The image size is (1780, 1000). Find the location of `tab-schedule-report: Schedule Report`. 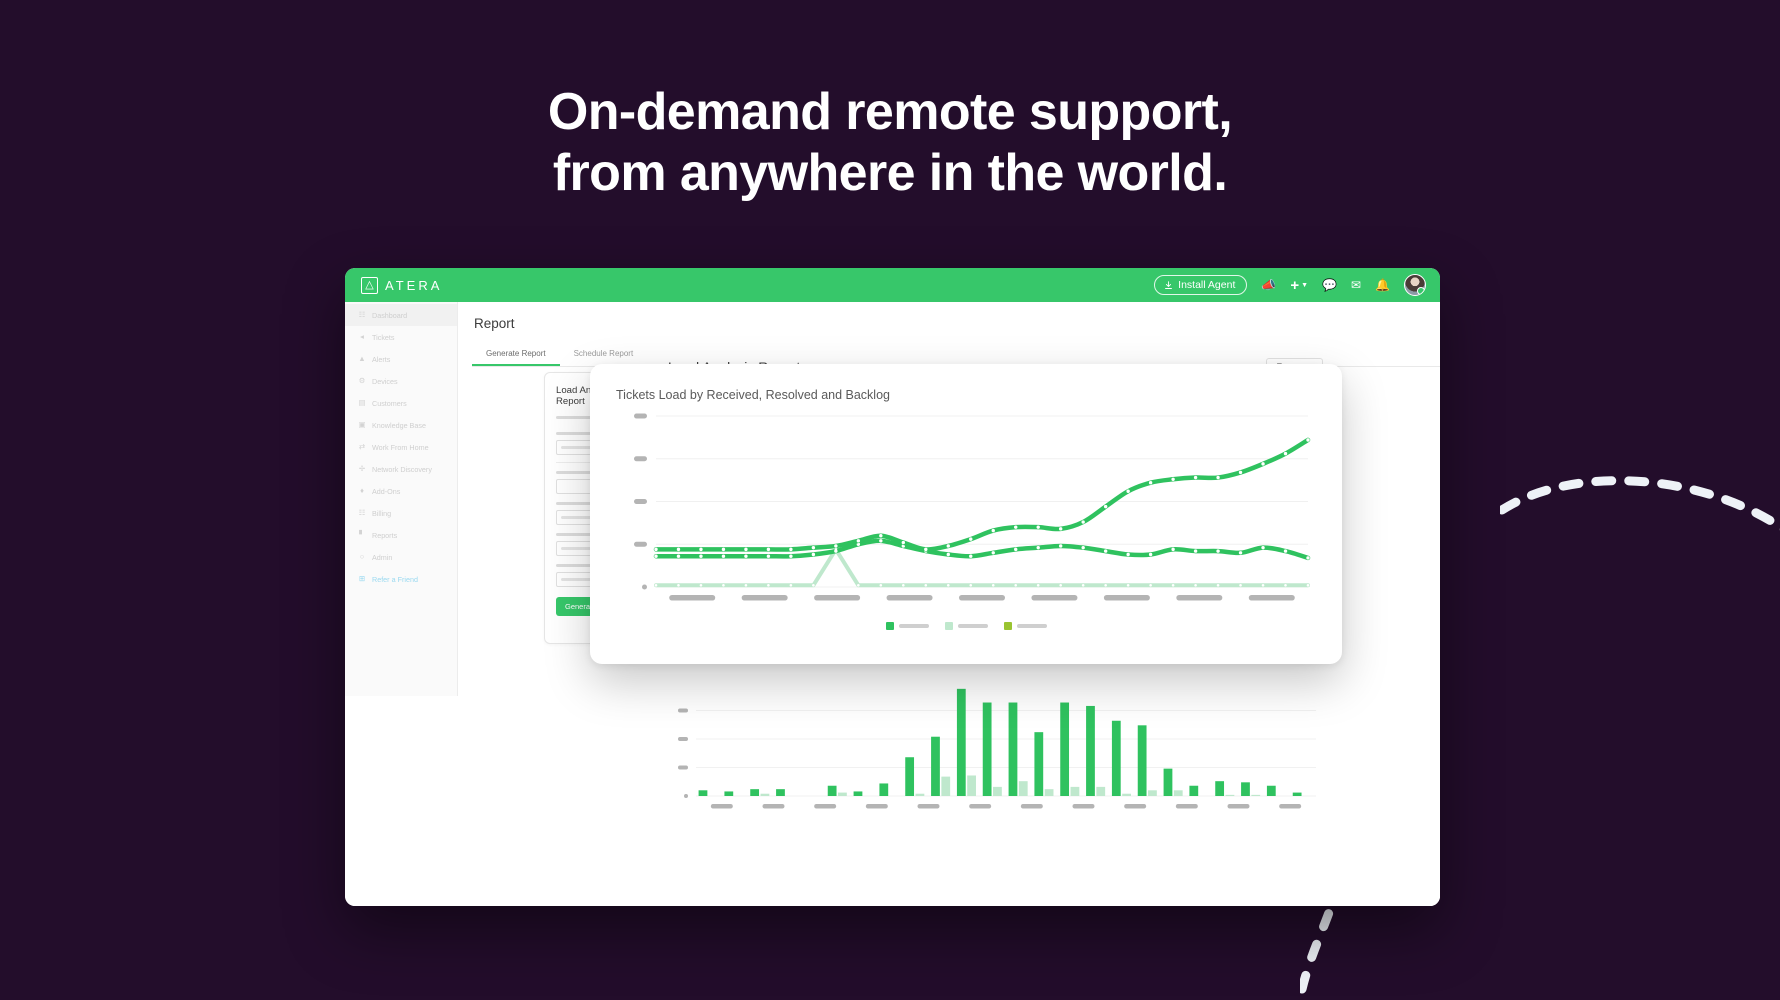

tab-schedule-report: Schedule Report is located at coordinates (604, 354).